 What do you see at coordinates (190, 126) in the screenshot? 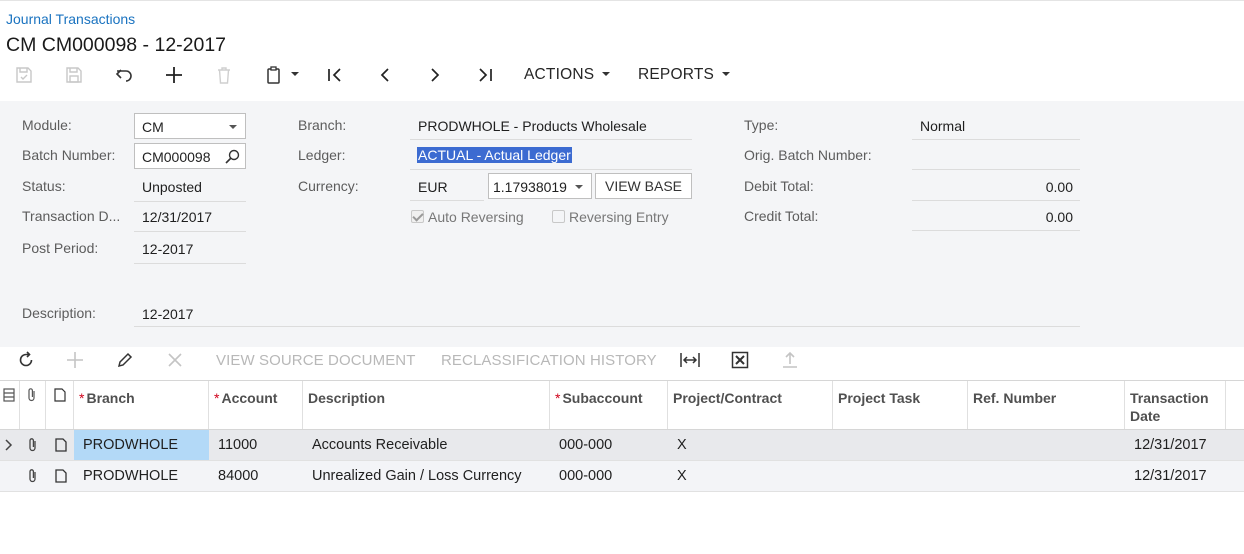
I see `module-select: CM` at bounding box center [190, 126].